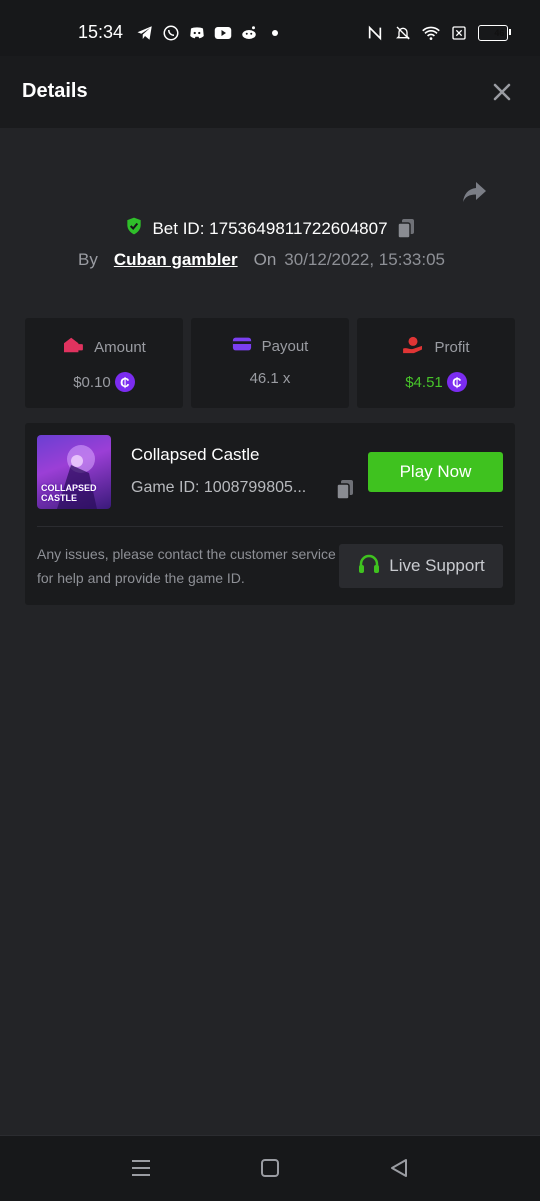 This screenshot has width=540, height=1201. What do you see at coordinates (413, 347) in the screenshot?
I see `profit-icon` at bounding box center [413, 347].